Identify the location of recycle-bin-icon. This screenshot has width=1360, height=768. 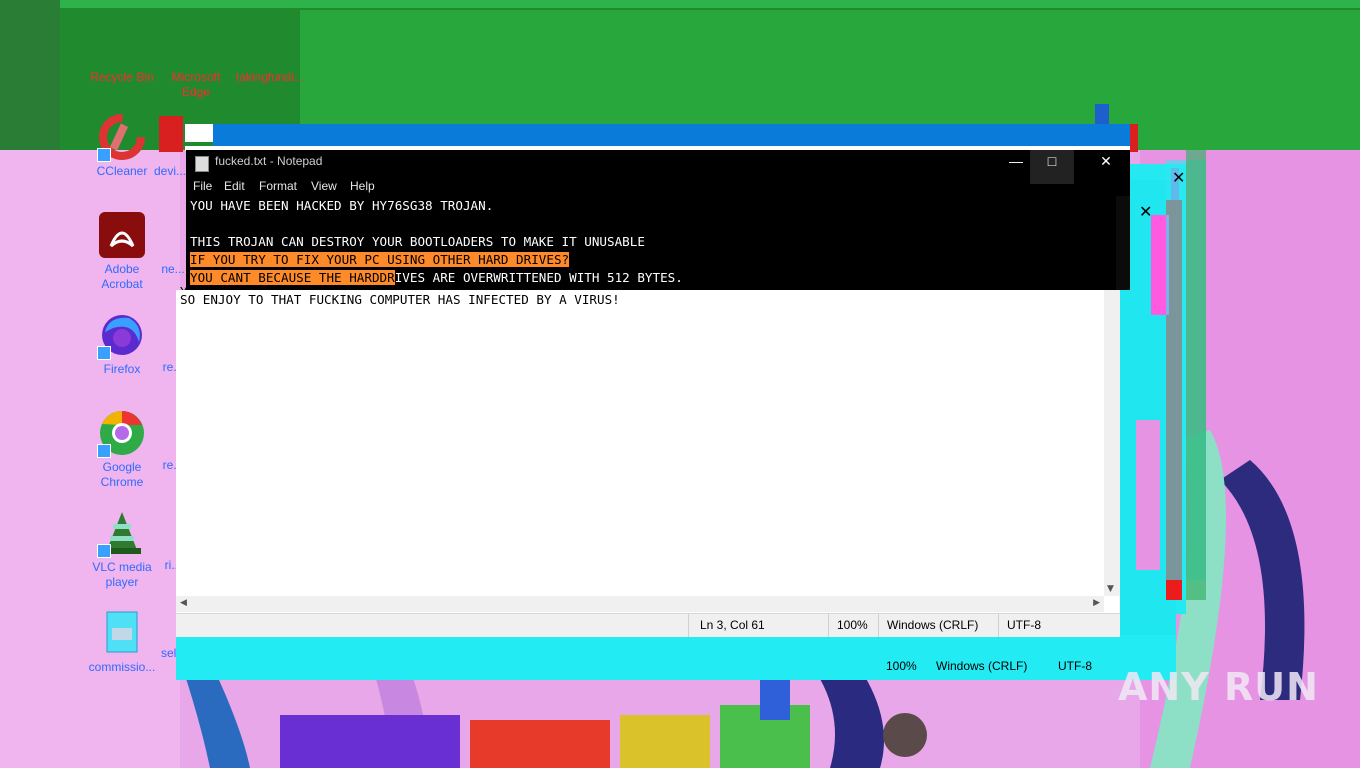
(122, 43).